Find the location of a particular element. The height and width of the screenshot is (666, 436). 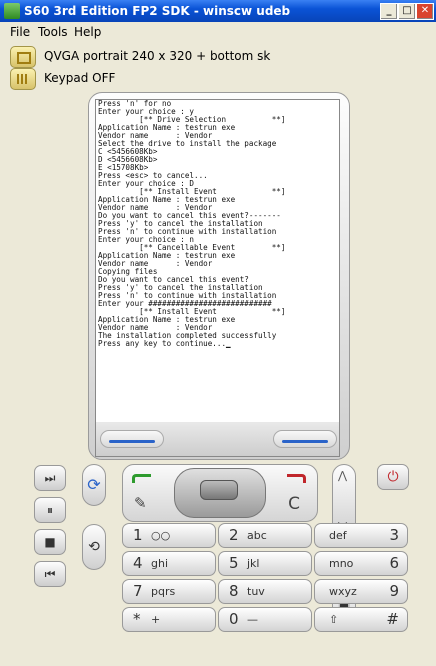

menu-tools: Tools is located at coordinates (53, 32).